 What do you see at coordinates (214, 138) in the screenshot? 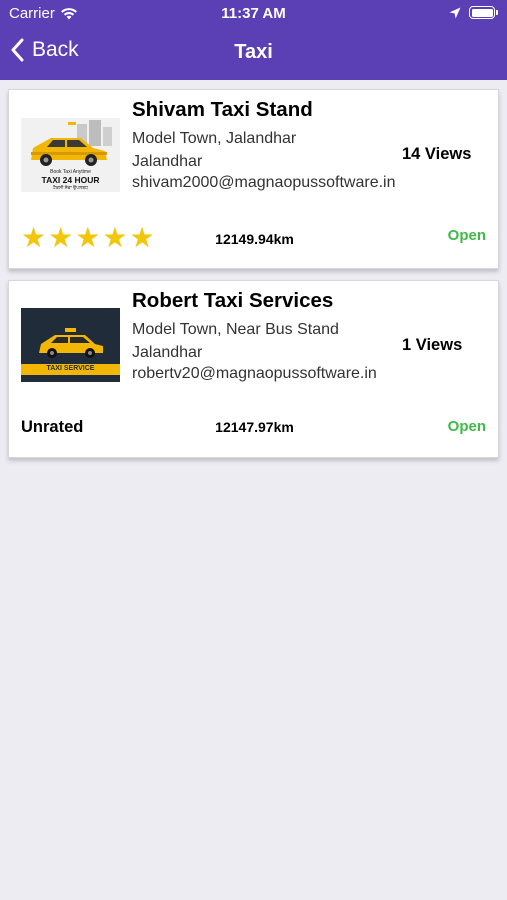
I see `listing-address: Model Town, Jalandhar` at bounding box center [214, 138].